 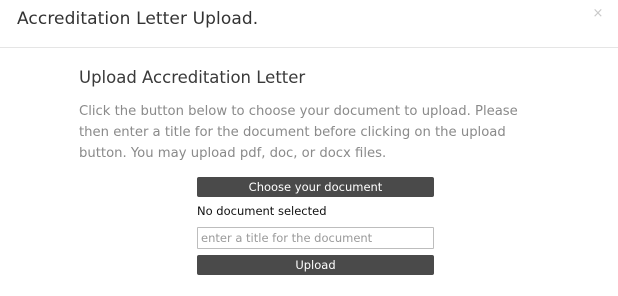 I want to click on close-button: ×, so click(x=598, y=14).